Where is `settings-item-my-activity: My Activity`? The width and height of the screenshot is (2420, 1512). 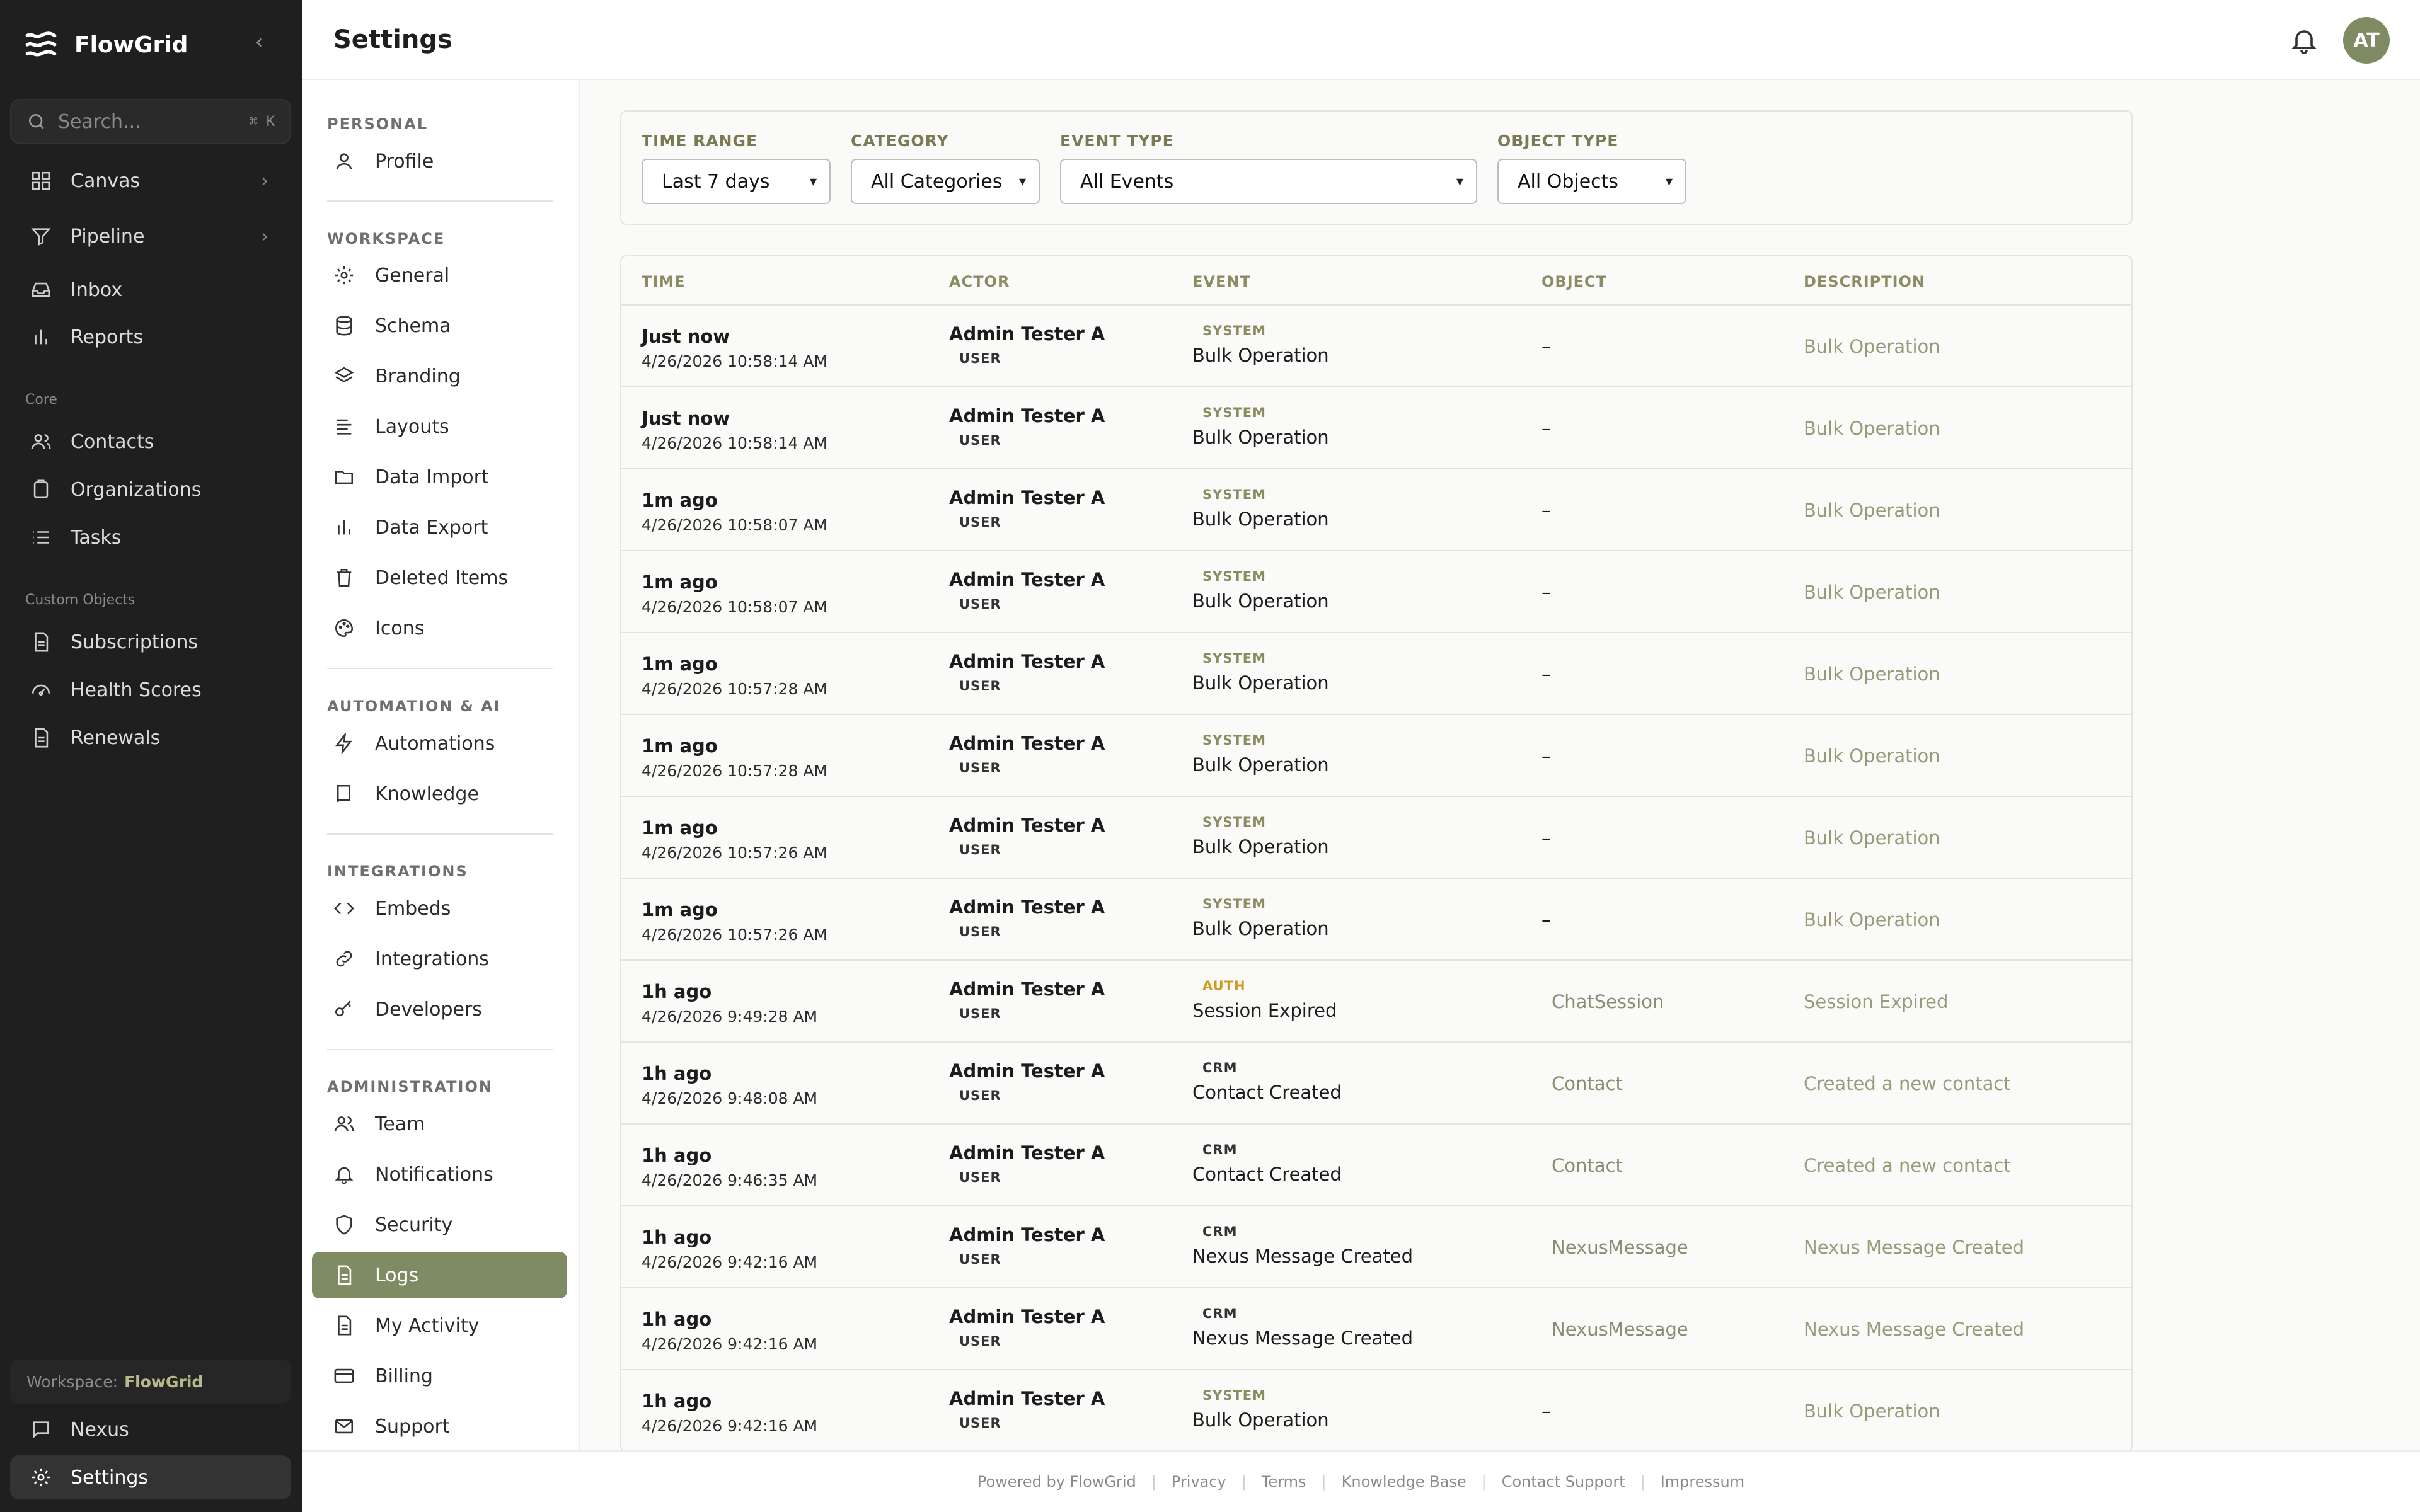
settings-item-my-activity: My Activity is located at coordinates (440, 1325).